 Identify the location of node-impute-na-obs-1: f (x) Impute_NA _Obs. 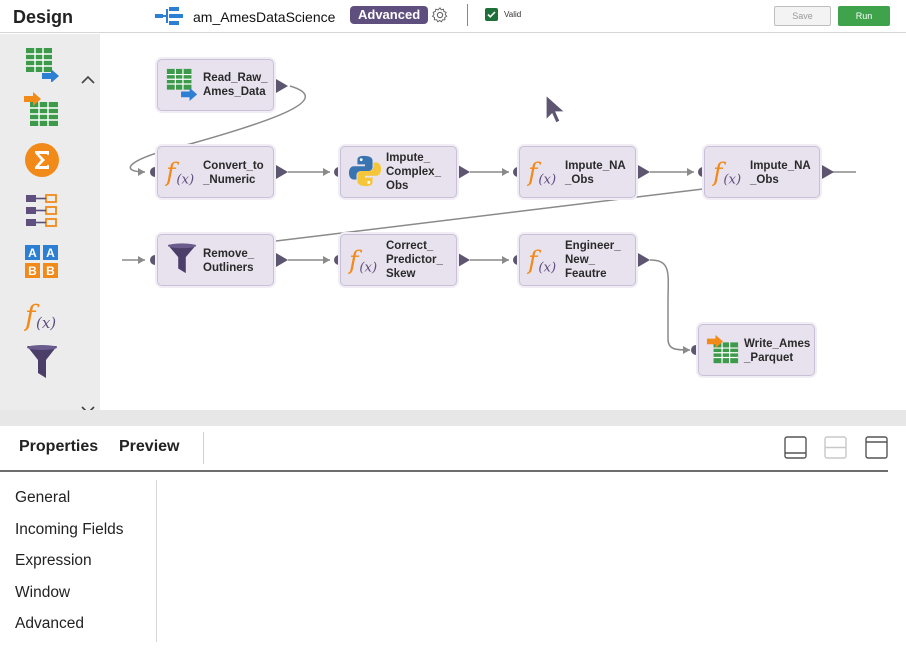
(577, 172).